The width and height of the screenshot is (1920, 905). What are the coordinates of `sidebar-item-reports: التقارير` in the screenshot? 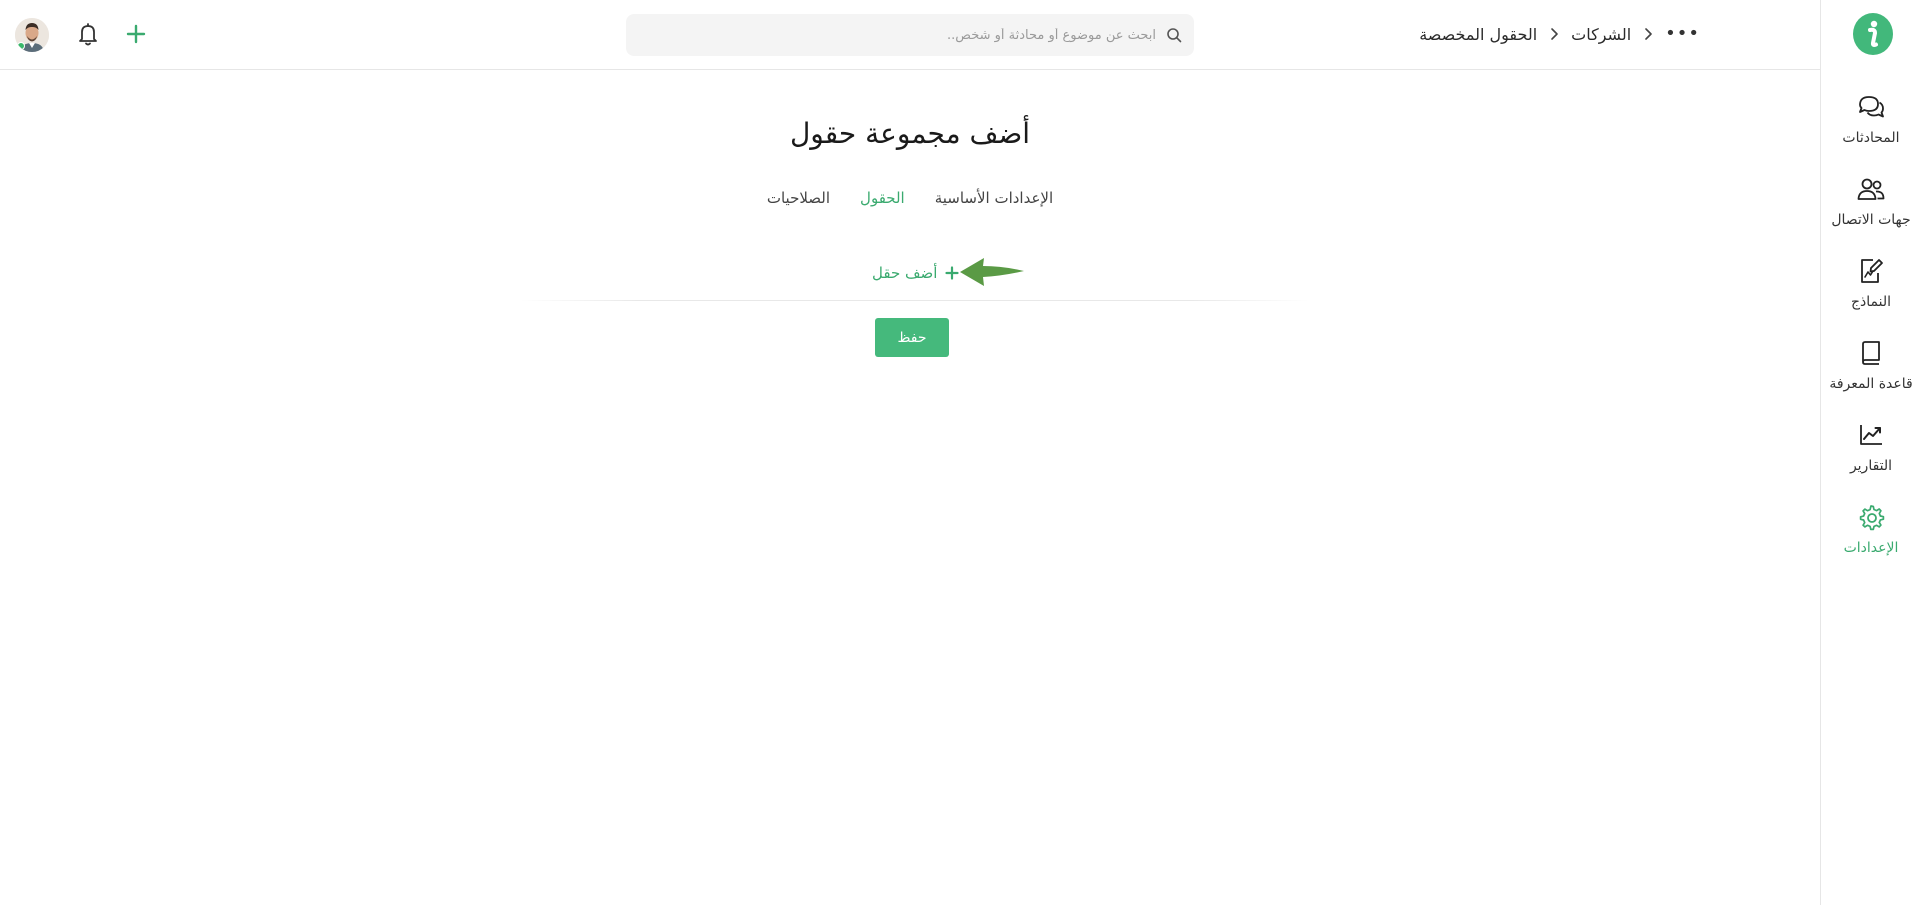 It's located at (1870, 461).